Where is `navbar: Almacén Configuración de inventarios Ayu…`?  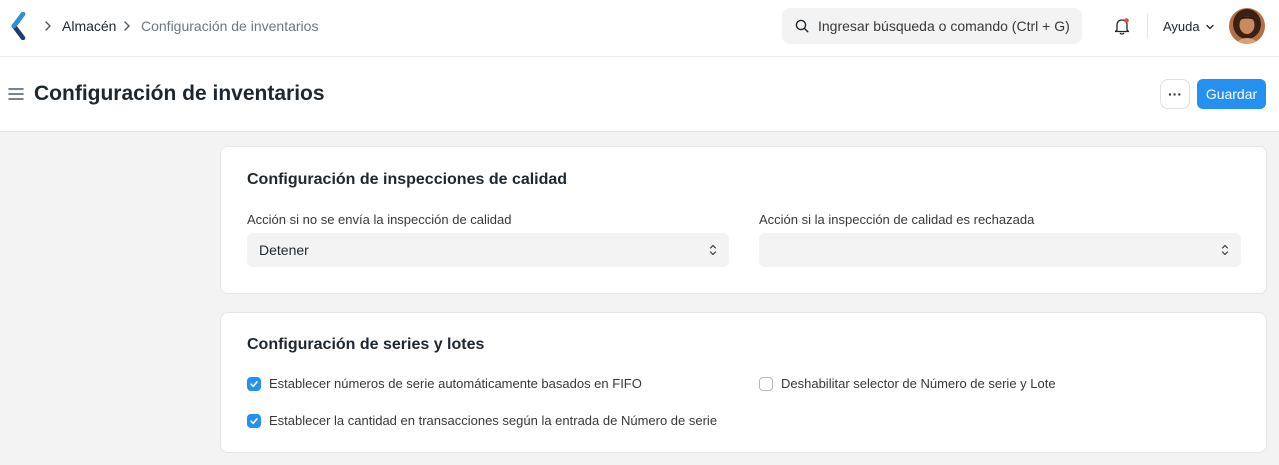
navbar: Almacén Configuración de inventarios Ayu… is located at coordinates (639, 28).